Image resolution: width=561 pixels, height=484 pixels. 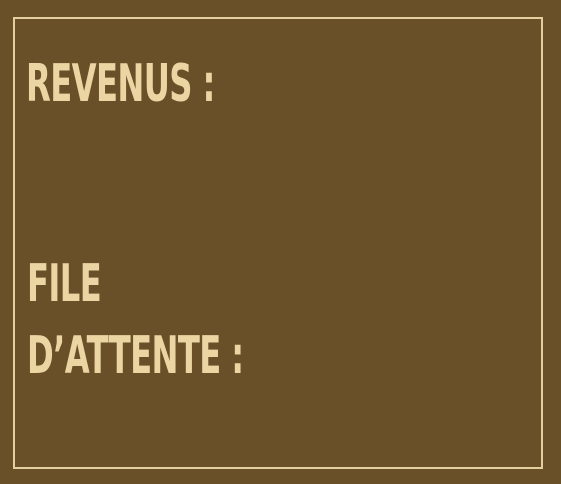 What do you see at coordinates (120, 84) in the screenshot?
I see `revenue-label: REVENUS :` at bounding box center [120, 84].